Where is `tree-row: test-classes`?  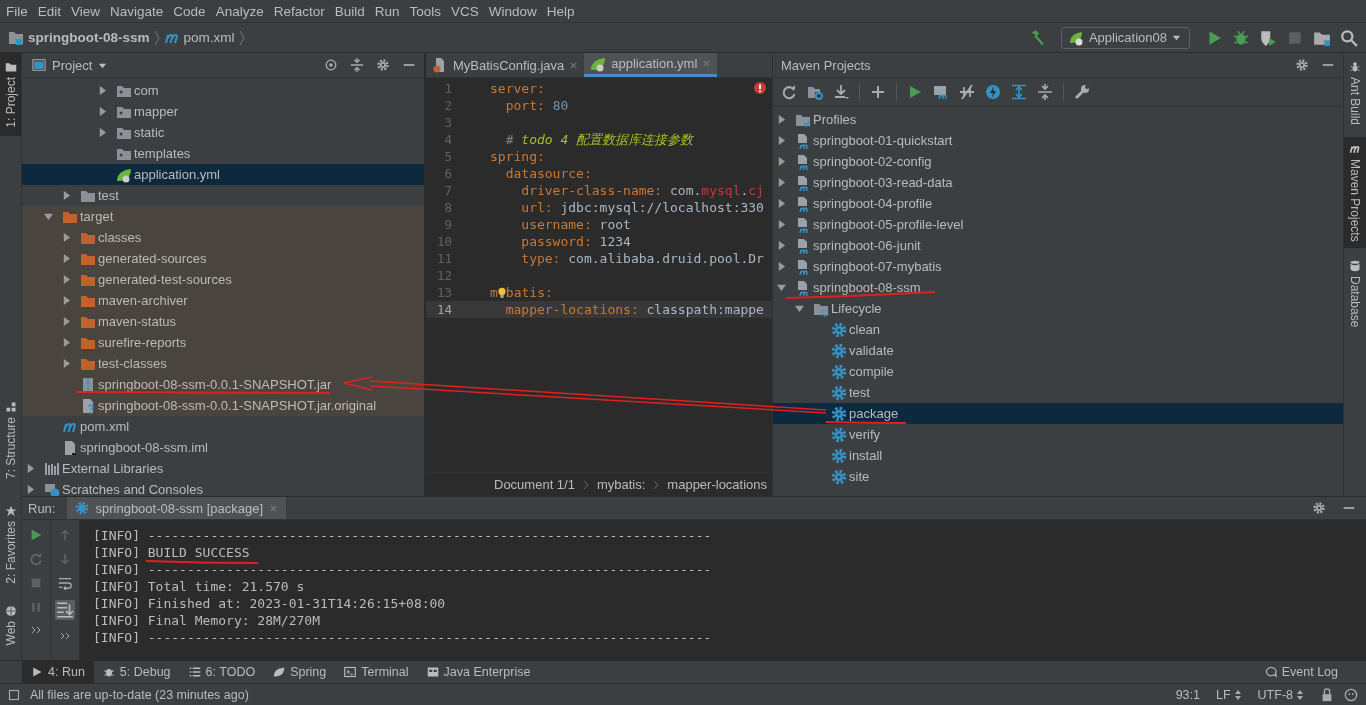
tree-row: test-classes is located at coordinates (223, 363).